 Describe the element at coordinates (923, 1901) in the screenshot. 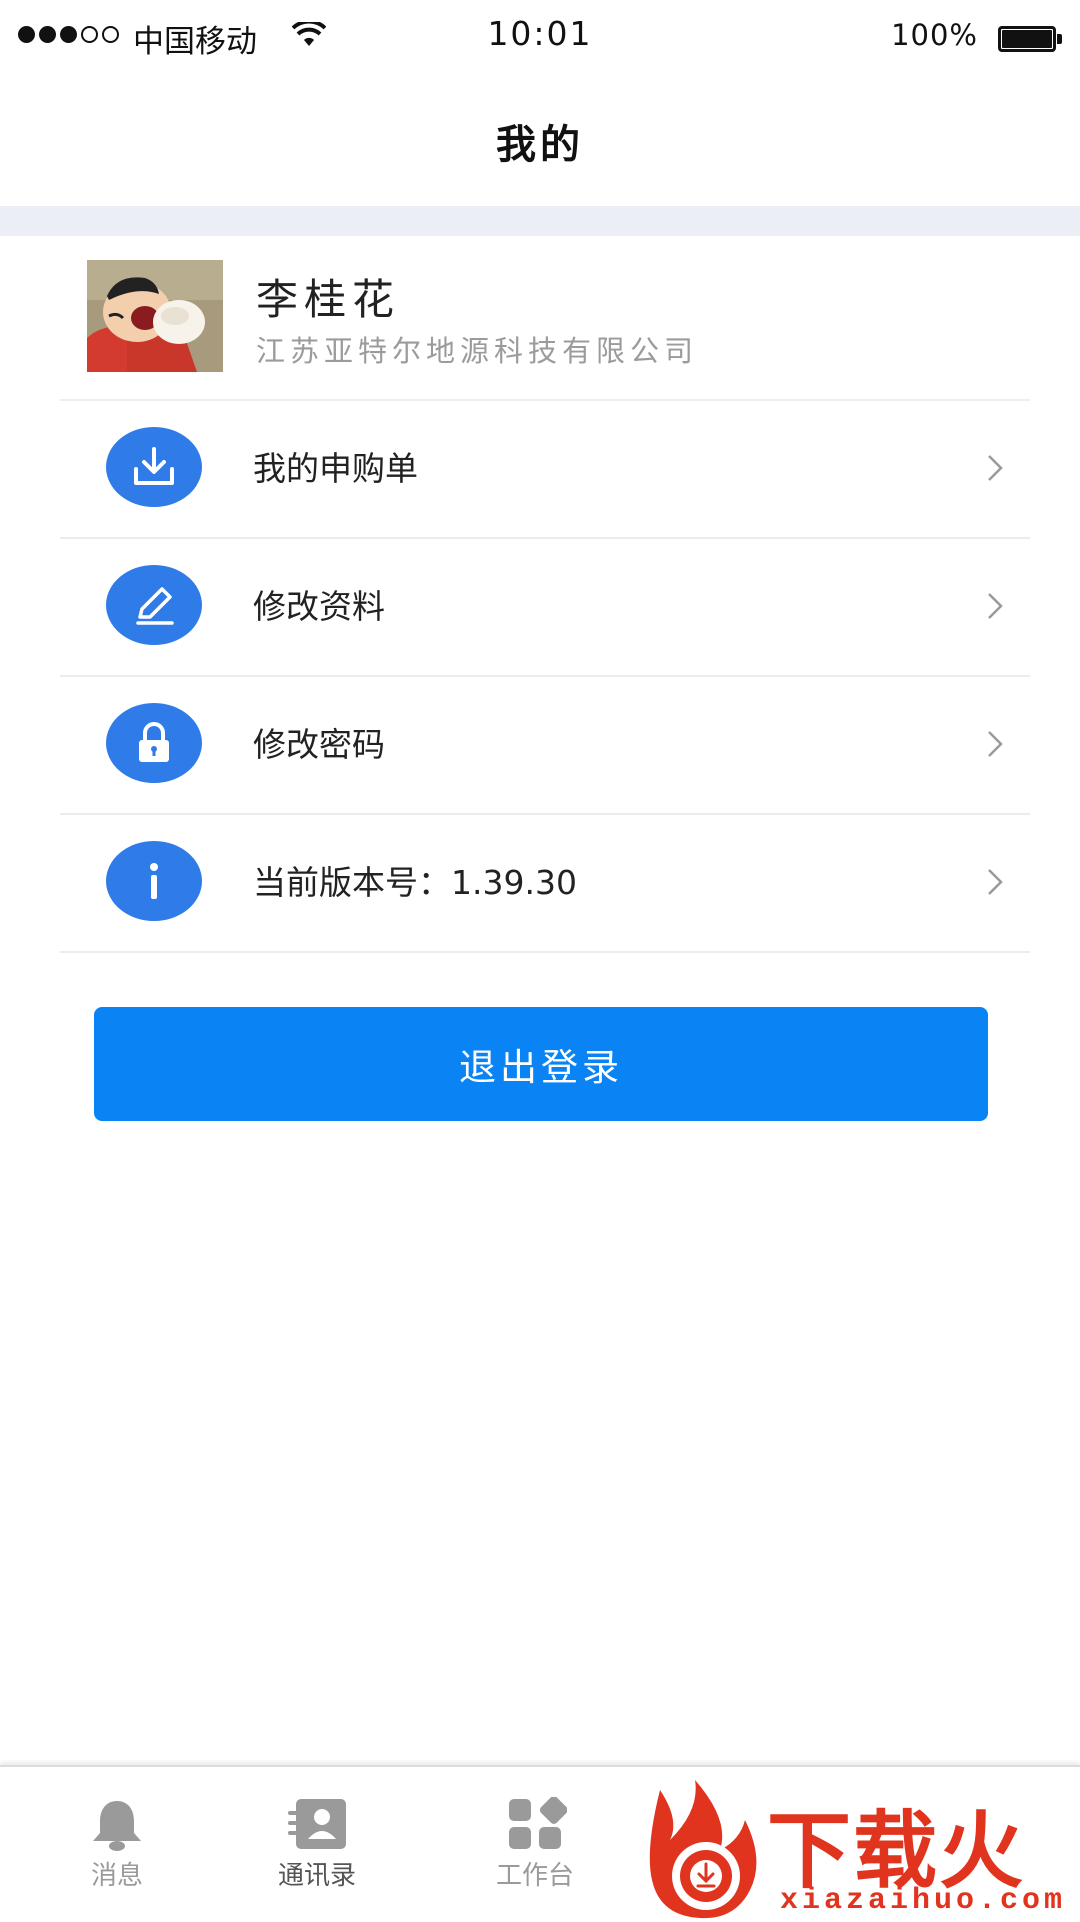

I see `watermark-domain: xiazaihuo.com` at that location.